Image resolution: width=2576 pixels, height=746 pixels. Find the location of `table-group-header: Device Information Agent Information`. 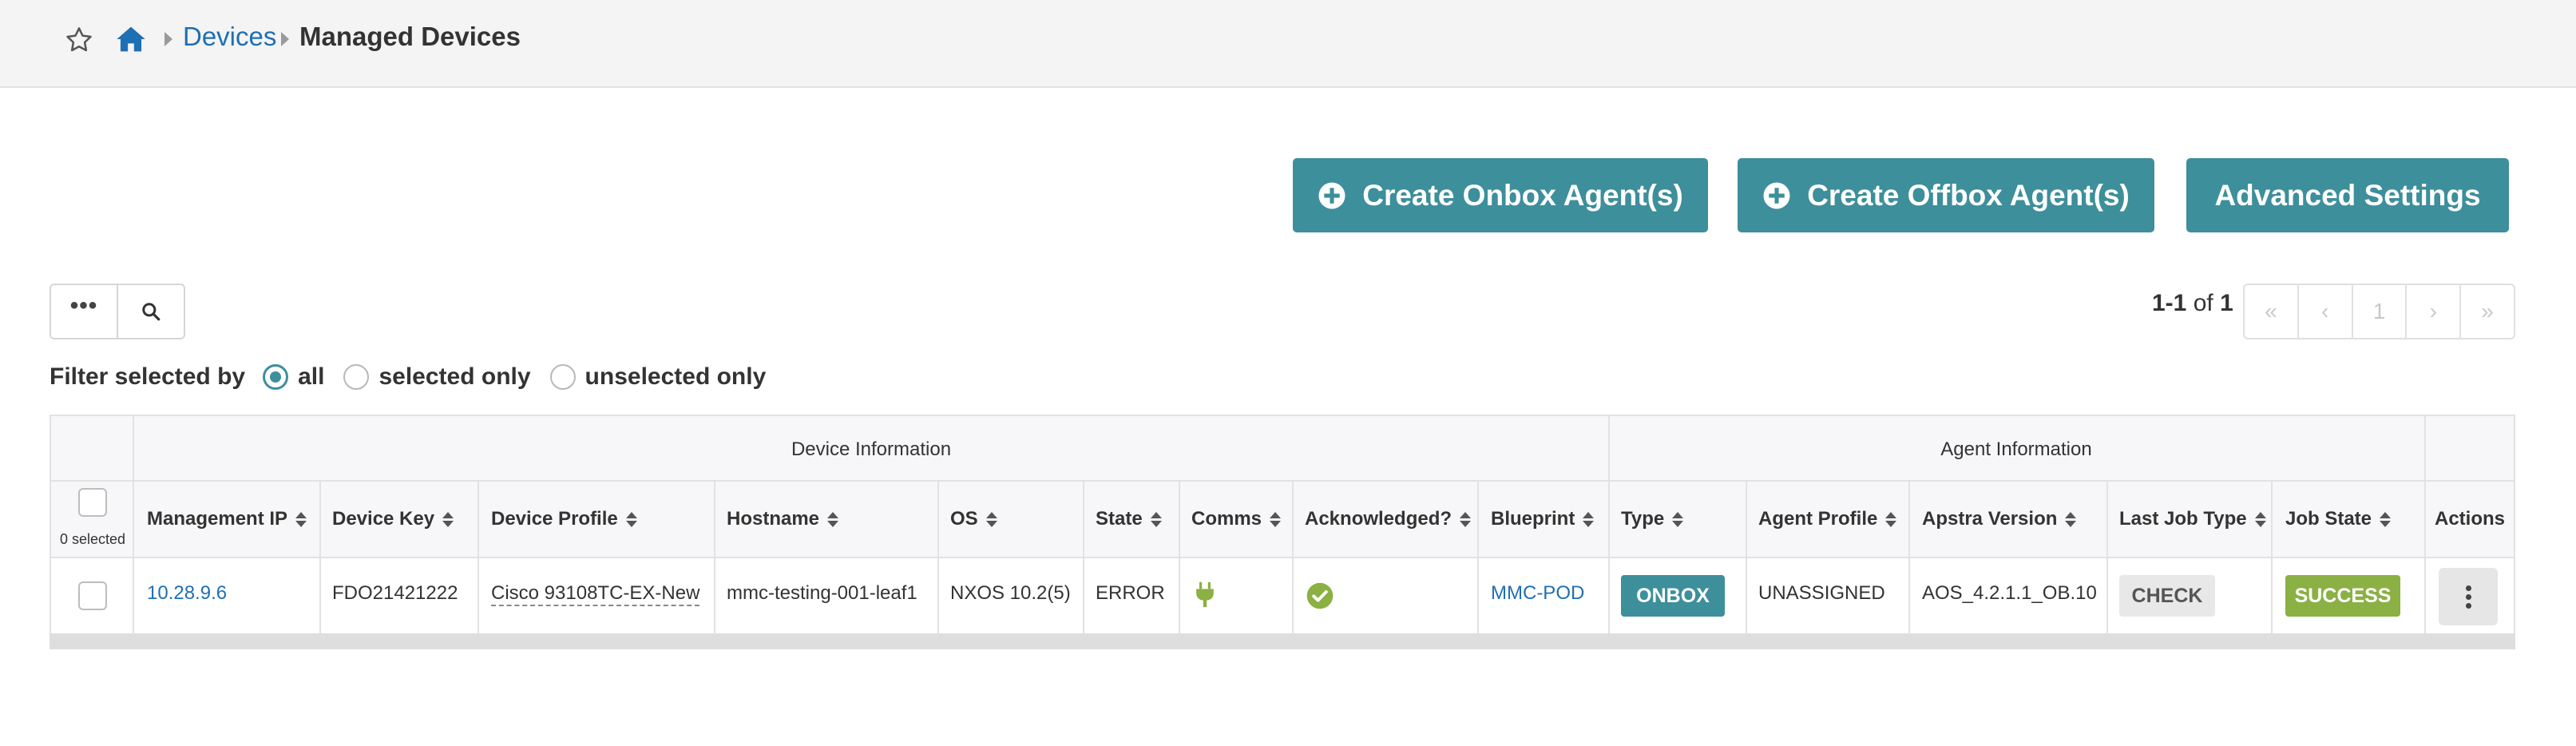

table-group-header: Device Information Agent Information is located at coordinates (1282, 449).